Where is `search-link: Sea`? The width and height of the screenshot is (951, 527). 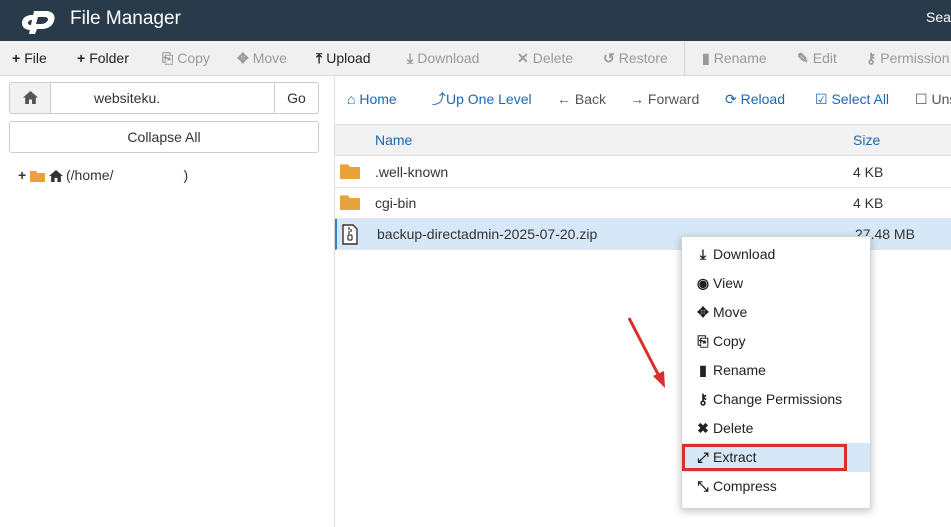
search-link: Sea is located at coordinates (938, 17).